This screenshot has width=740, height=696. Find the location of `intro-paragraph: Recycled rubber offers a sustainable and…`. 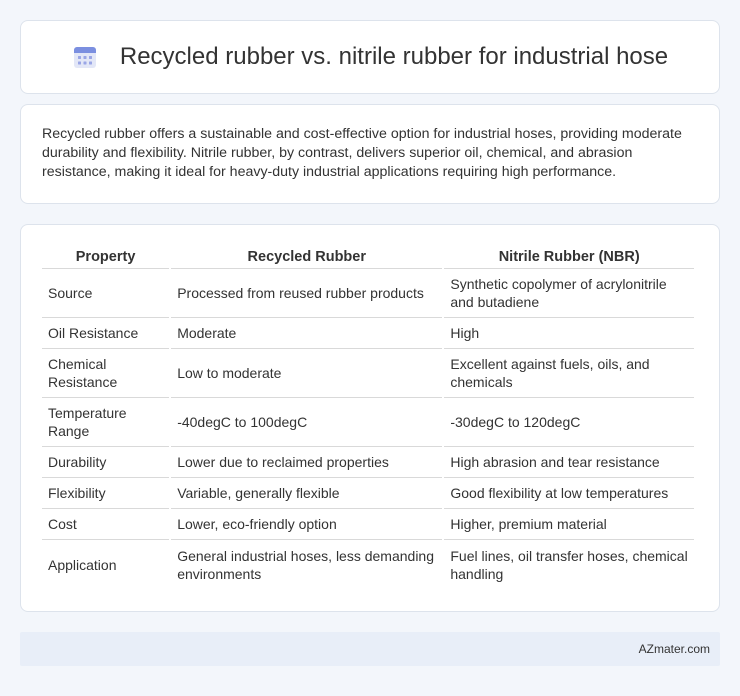

intro-paragraph: Recycled rubber offers a sustainable and… is located at coordinates (362, 153).